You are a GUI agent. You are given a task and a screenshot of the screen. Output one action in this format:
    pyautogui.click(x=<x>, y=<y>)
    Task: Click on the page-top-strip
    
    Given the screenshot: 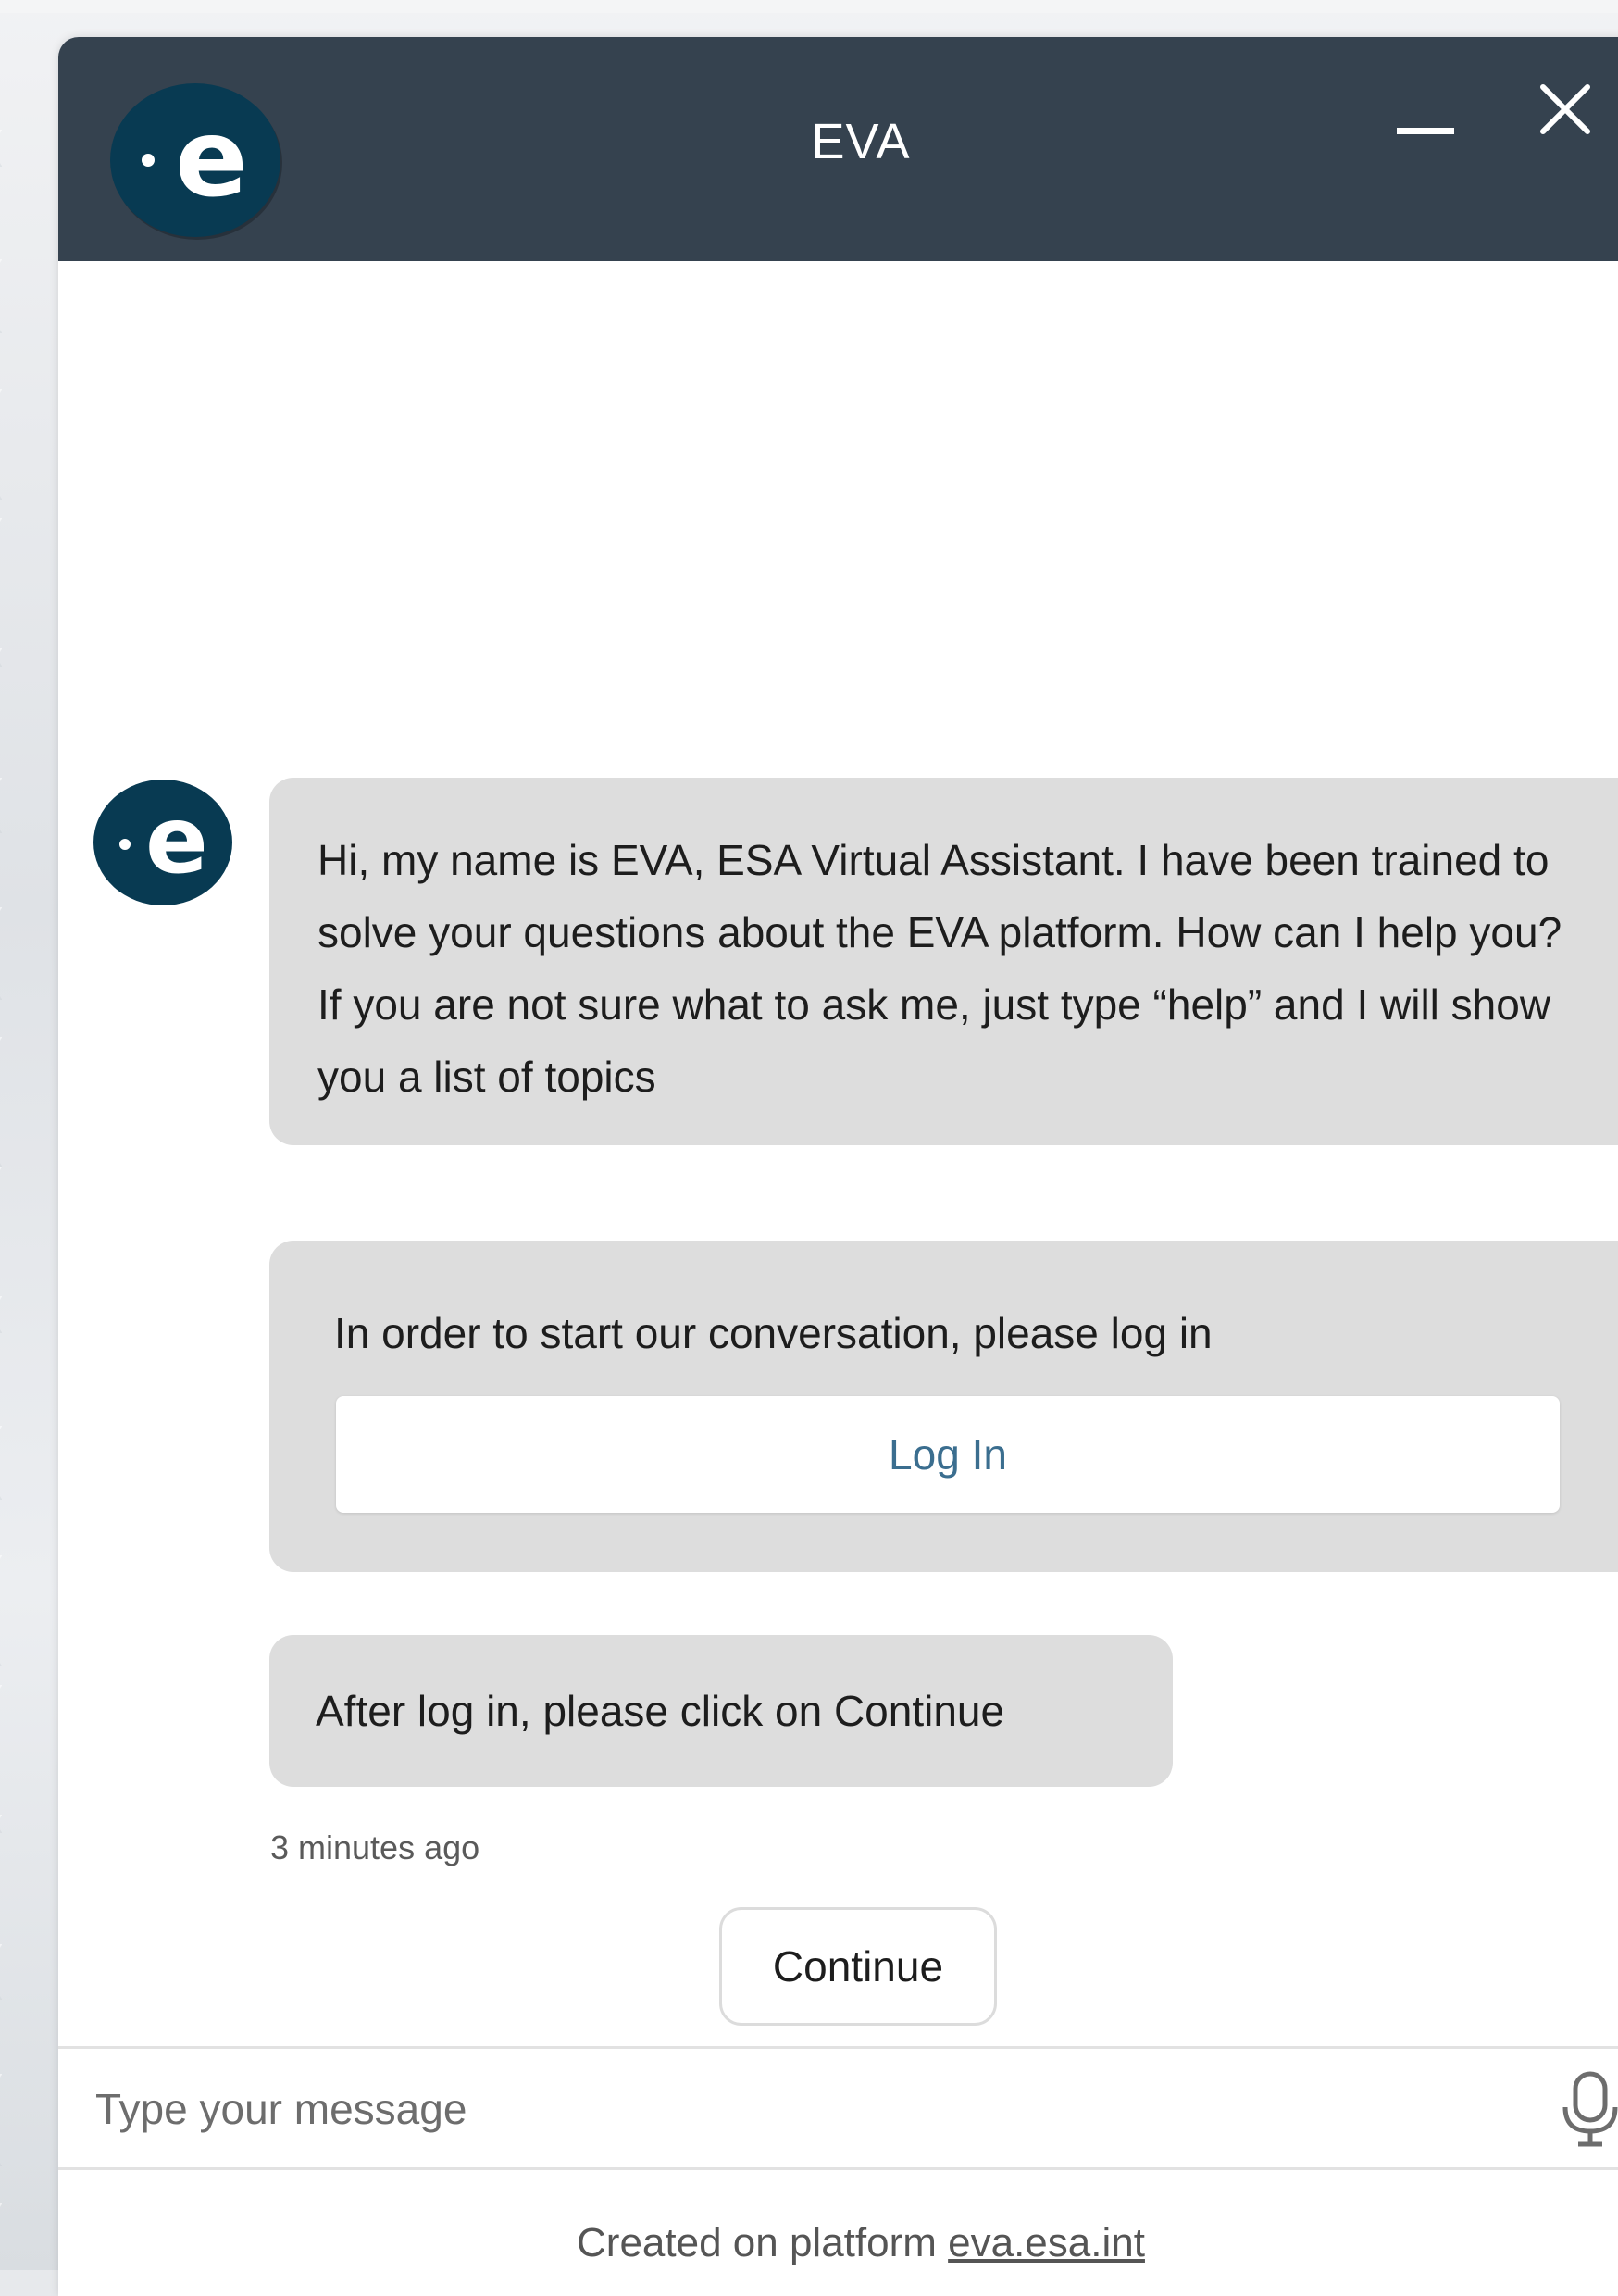 What is the action you would take?
    pyautogui.click(x=809, y=6)
    